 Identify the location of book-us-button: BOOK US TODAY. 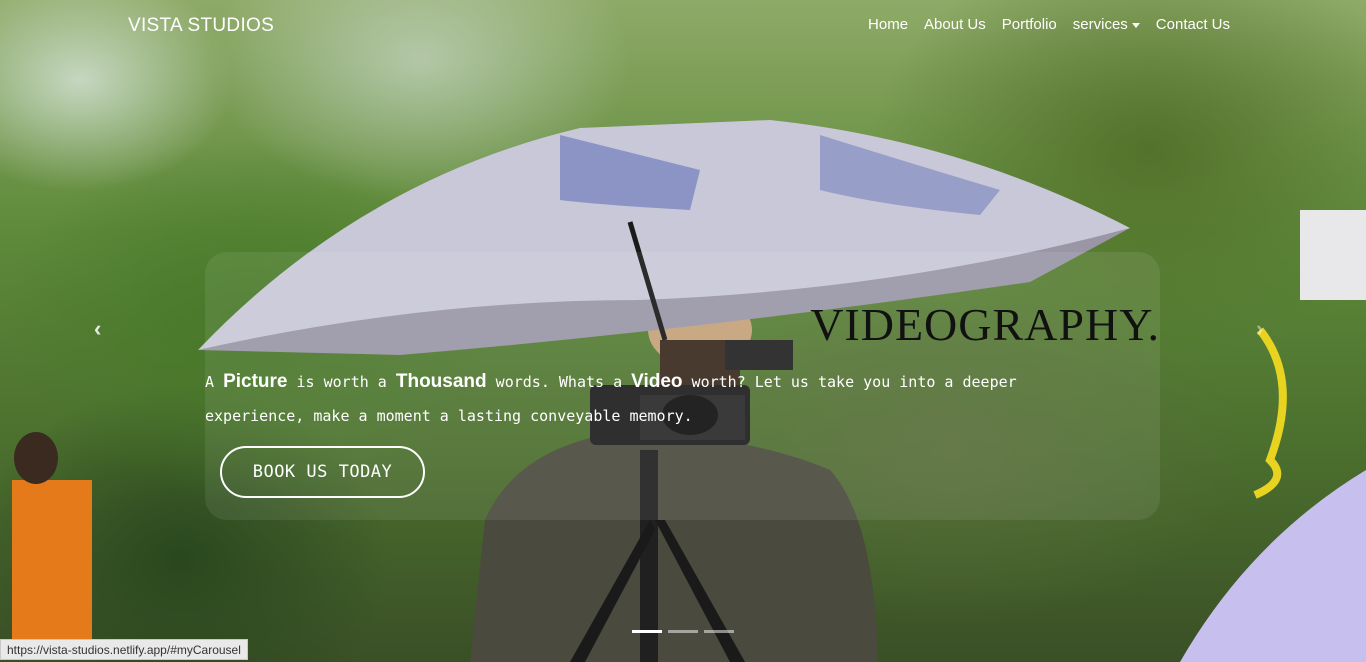
(322, 472).